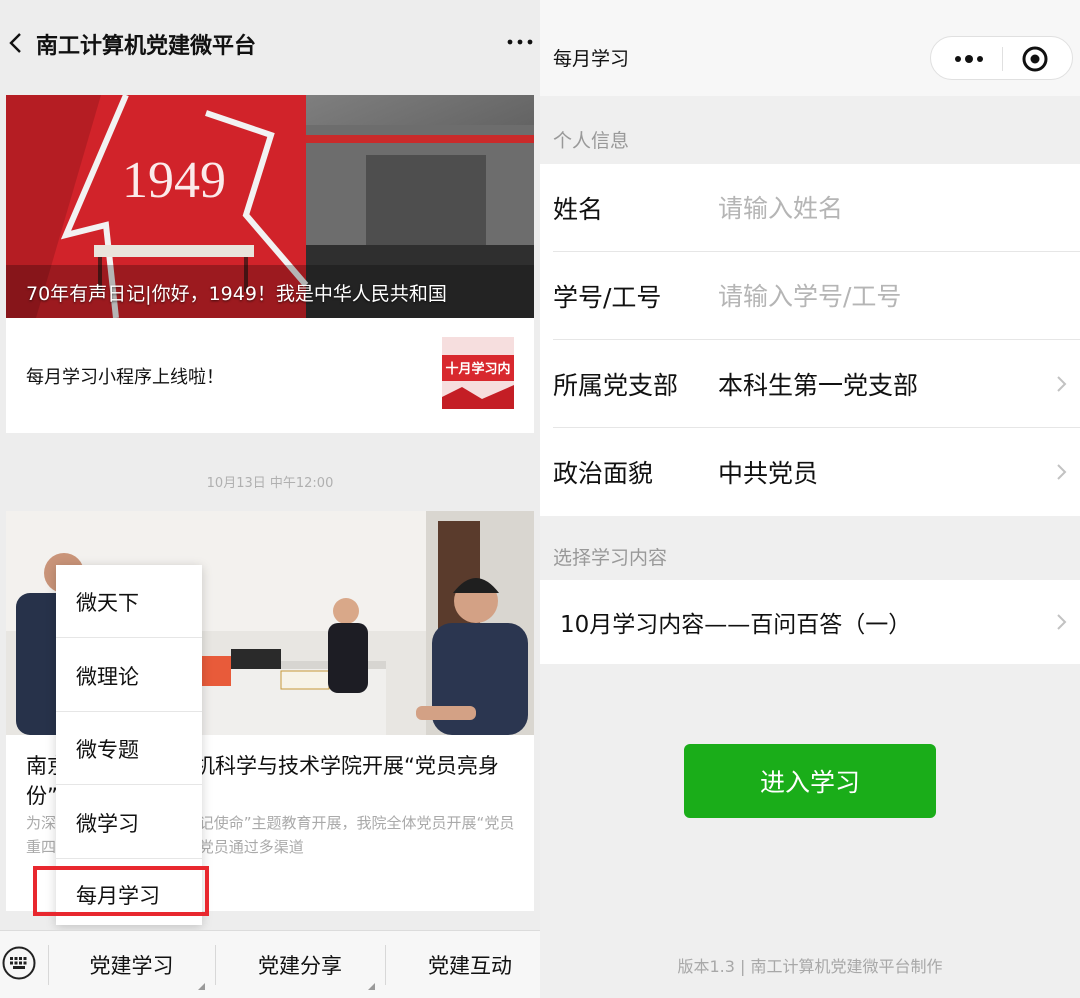  I want to click on menu-tab-label: 党建互动, so click(470, 966).